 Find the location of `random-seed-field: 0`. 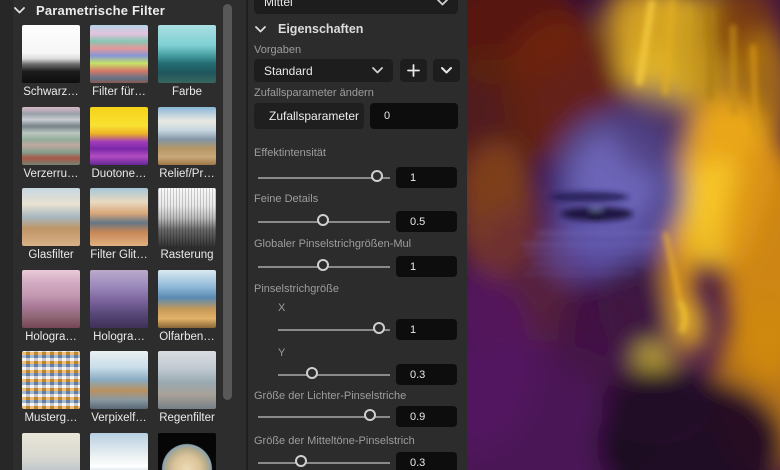

random-seed-field: 0 is located at coordinates (414, 116).